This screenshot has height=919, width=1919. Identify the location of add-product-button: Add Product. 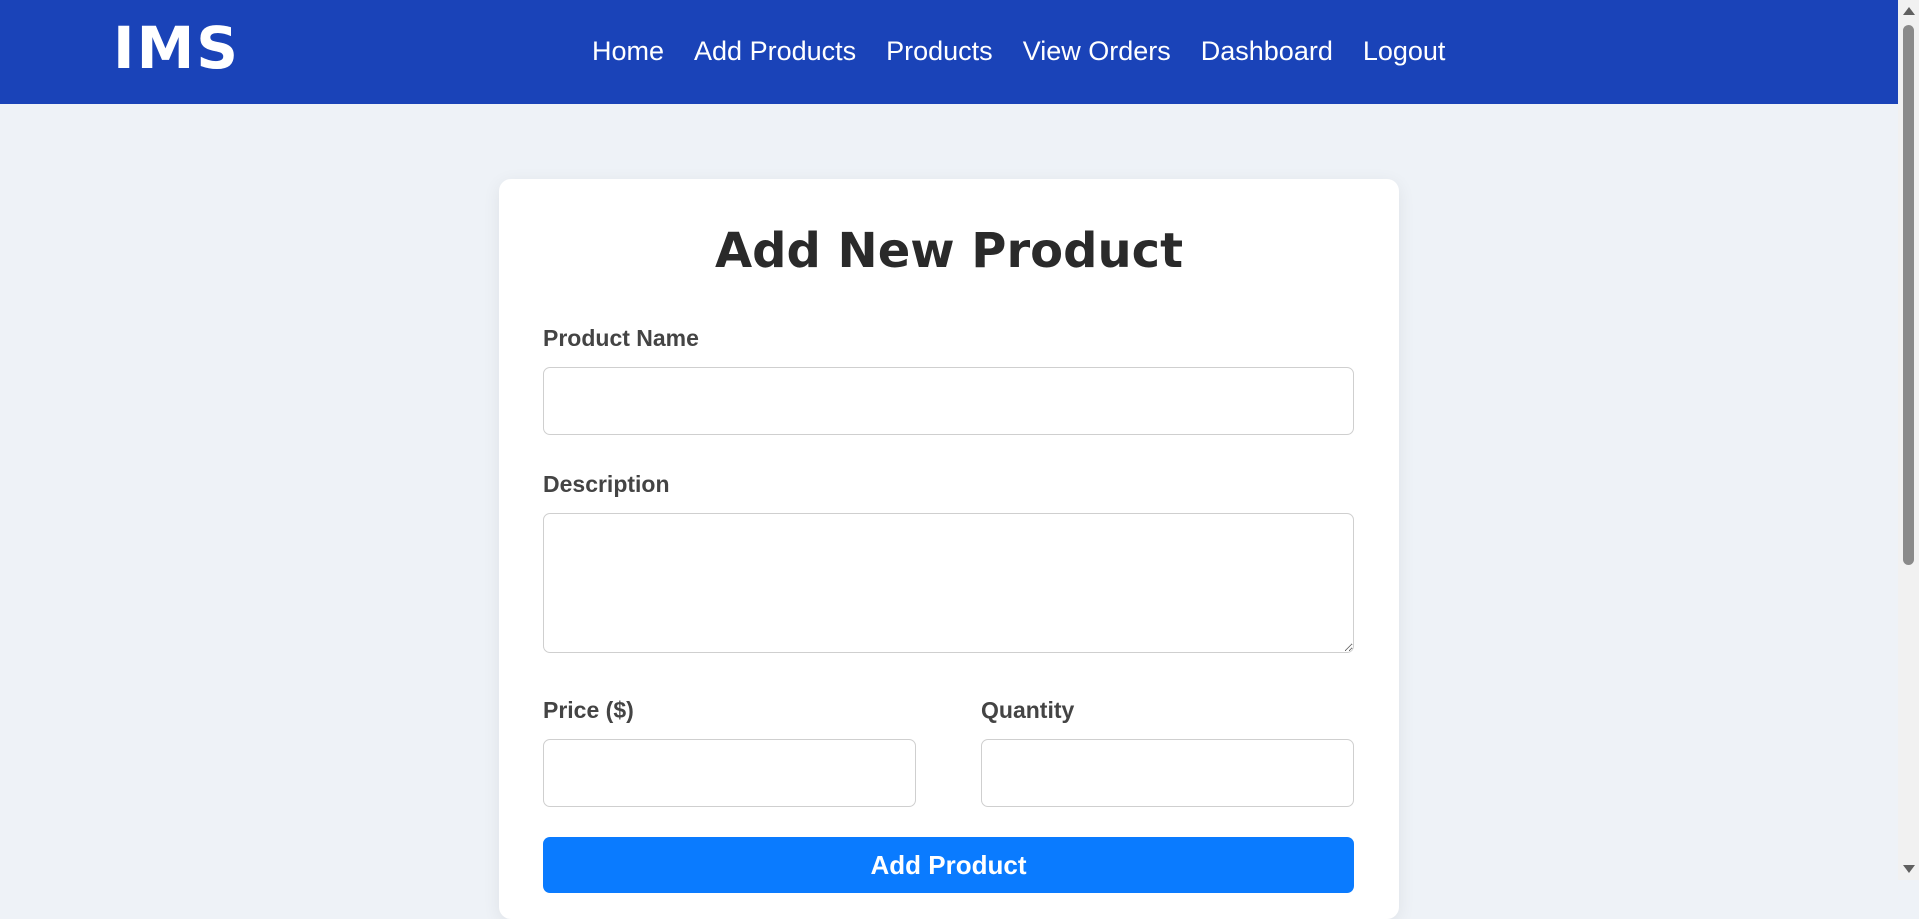
(948, 865).